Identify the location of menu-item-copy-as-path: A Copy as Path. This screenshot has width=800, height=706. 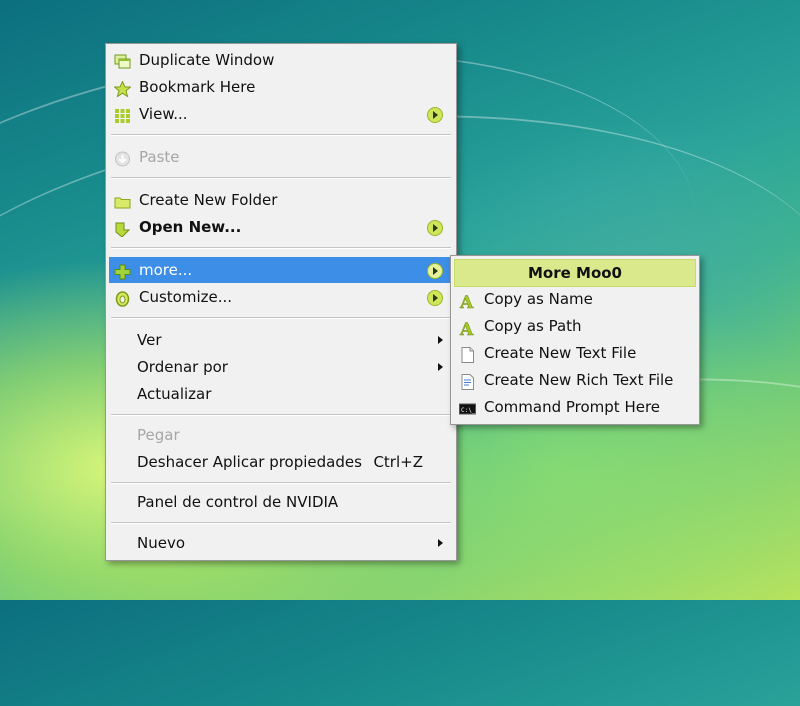
(575, 327).